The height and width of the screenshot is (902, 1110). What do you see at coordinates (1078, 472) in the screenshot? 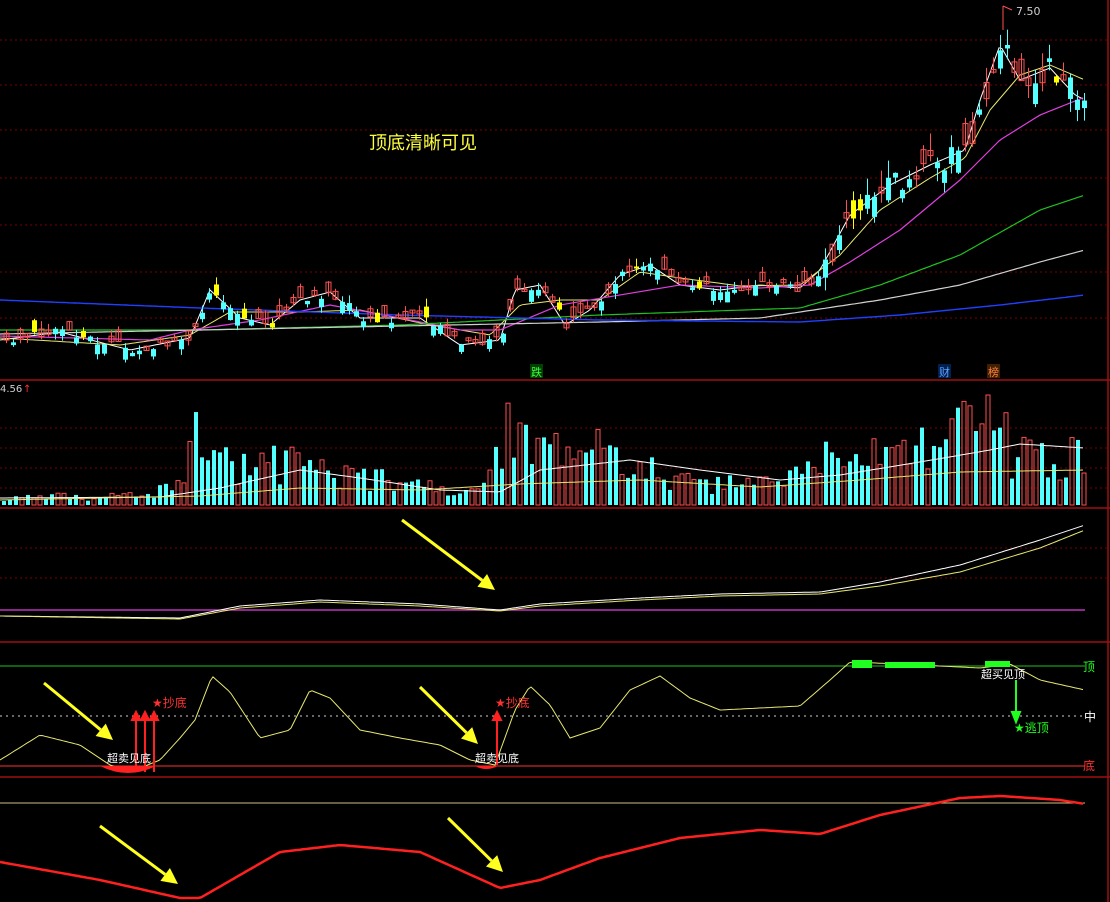
I see `volume-bar` at bounding box center [1078, 472].